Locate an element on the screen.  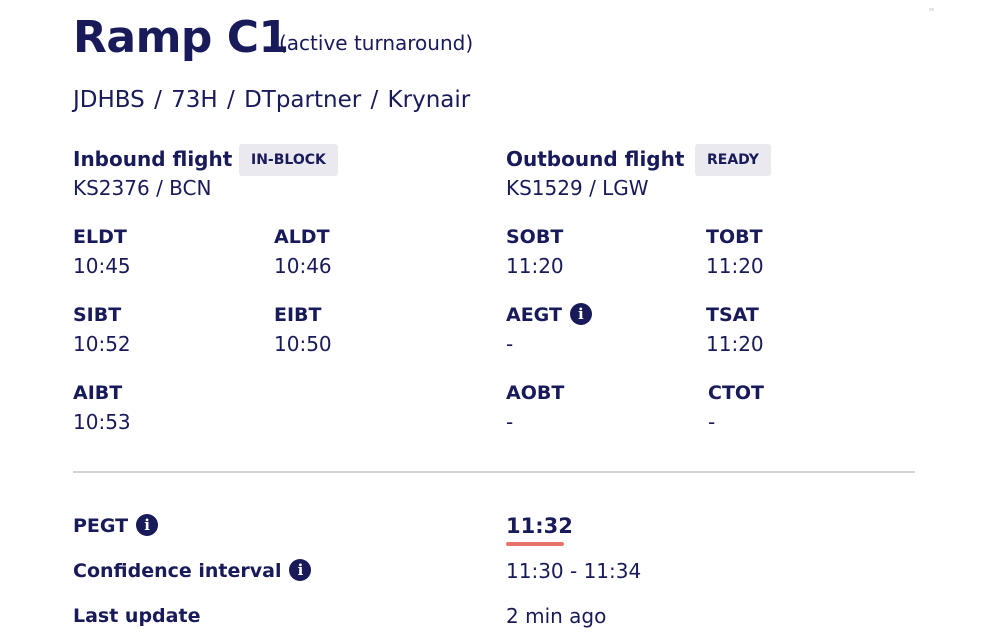
aircraft-meta: JDHBS / 73H / DTpartner / Krynair is located at coordinates (272, 100).